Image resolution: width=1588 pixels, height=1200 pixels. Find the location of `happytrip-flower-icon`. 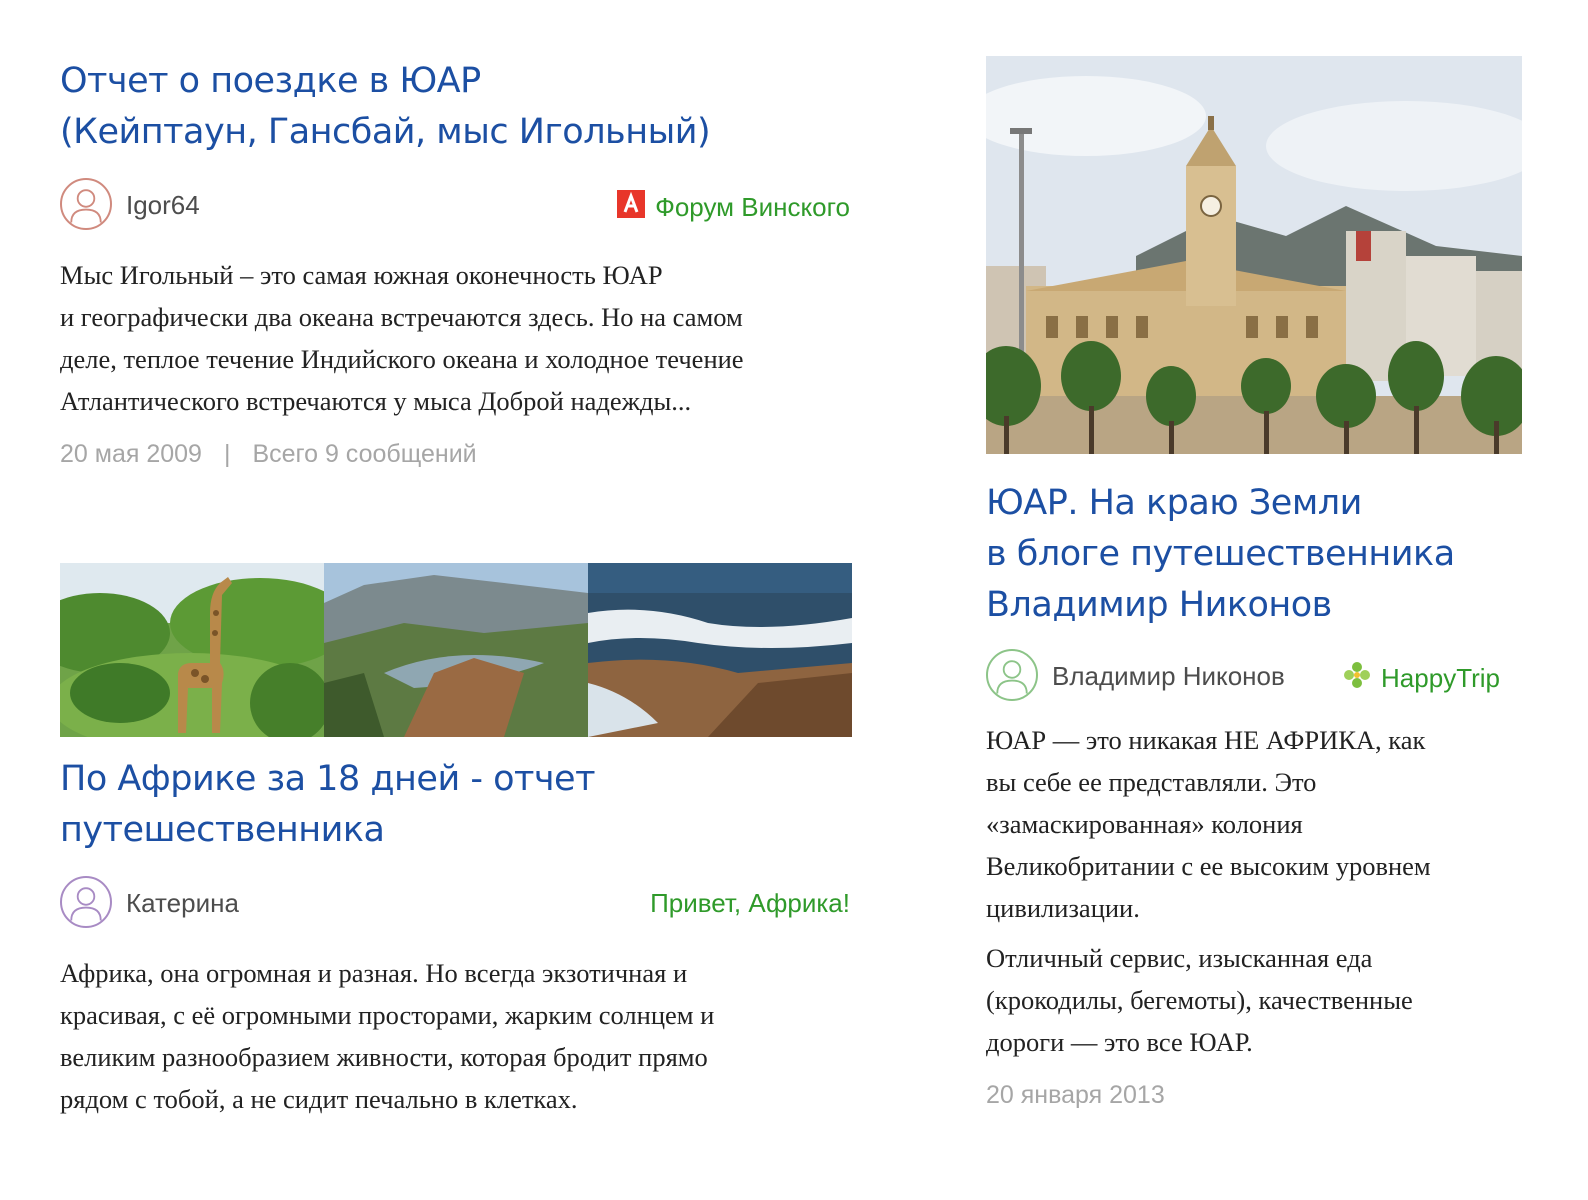

happytrip-flower-icon is located at coordinates (1357, 678).